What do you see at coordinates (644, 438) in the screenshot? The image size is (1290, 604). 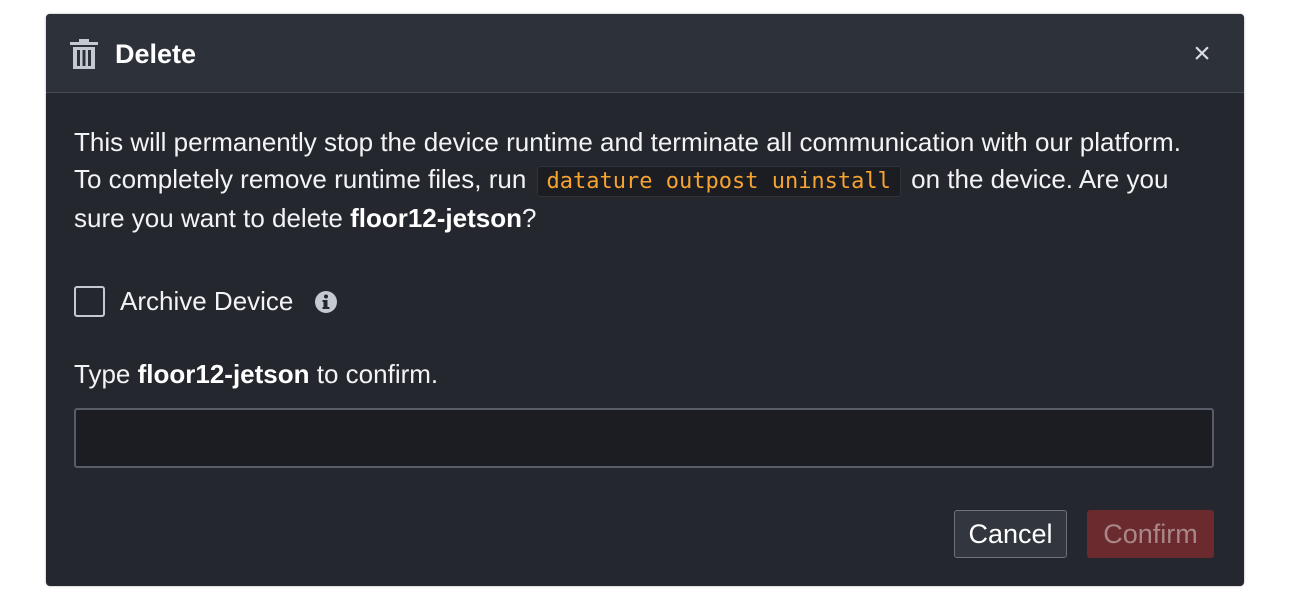 I see `device-name-confirm-input` at bounding box center [644, 438].